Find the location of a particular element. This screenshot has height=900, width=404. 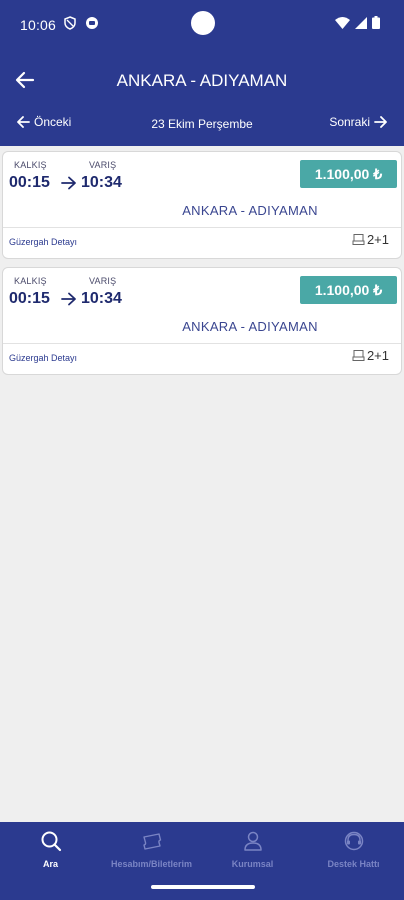

system-icons is located at coordinates (357, 22).